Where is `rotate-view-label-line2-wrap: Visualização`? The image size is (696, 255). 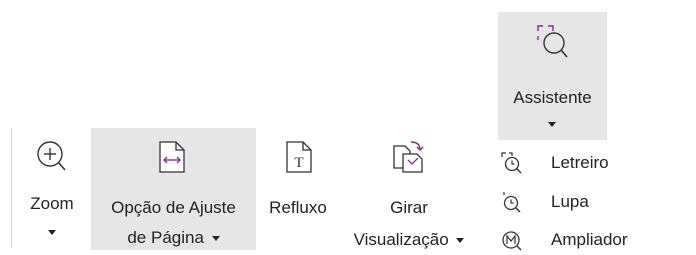
rotate-view-label-line2-wrap: Visualização is located at coordinates (409, 240).